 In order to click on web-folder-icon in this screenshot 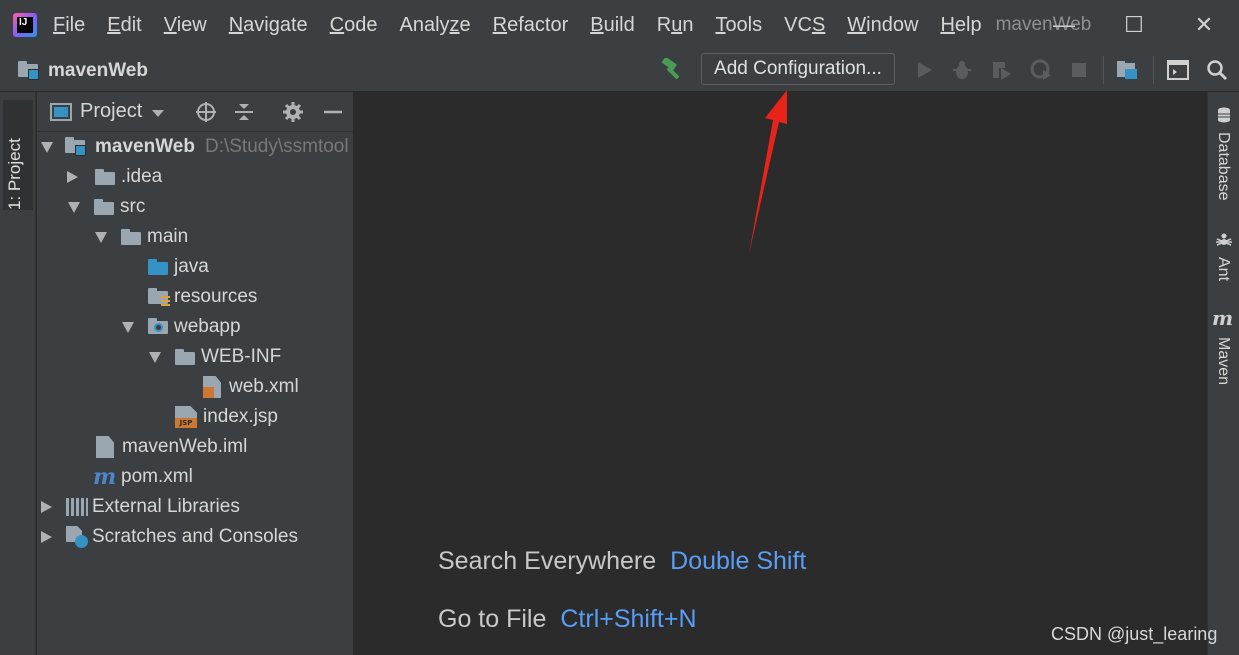, I will do `click(159, 327)`.